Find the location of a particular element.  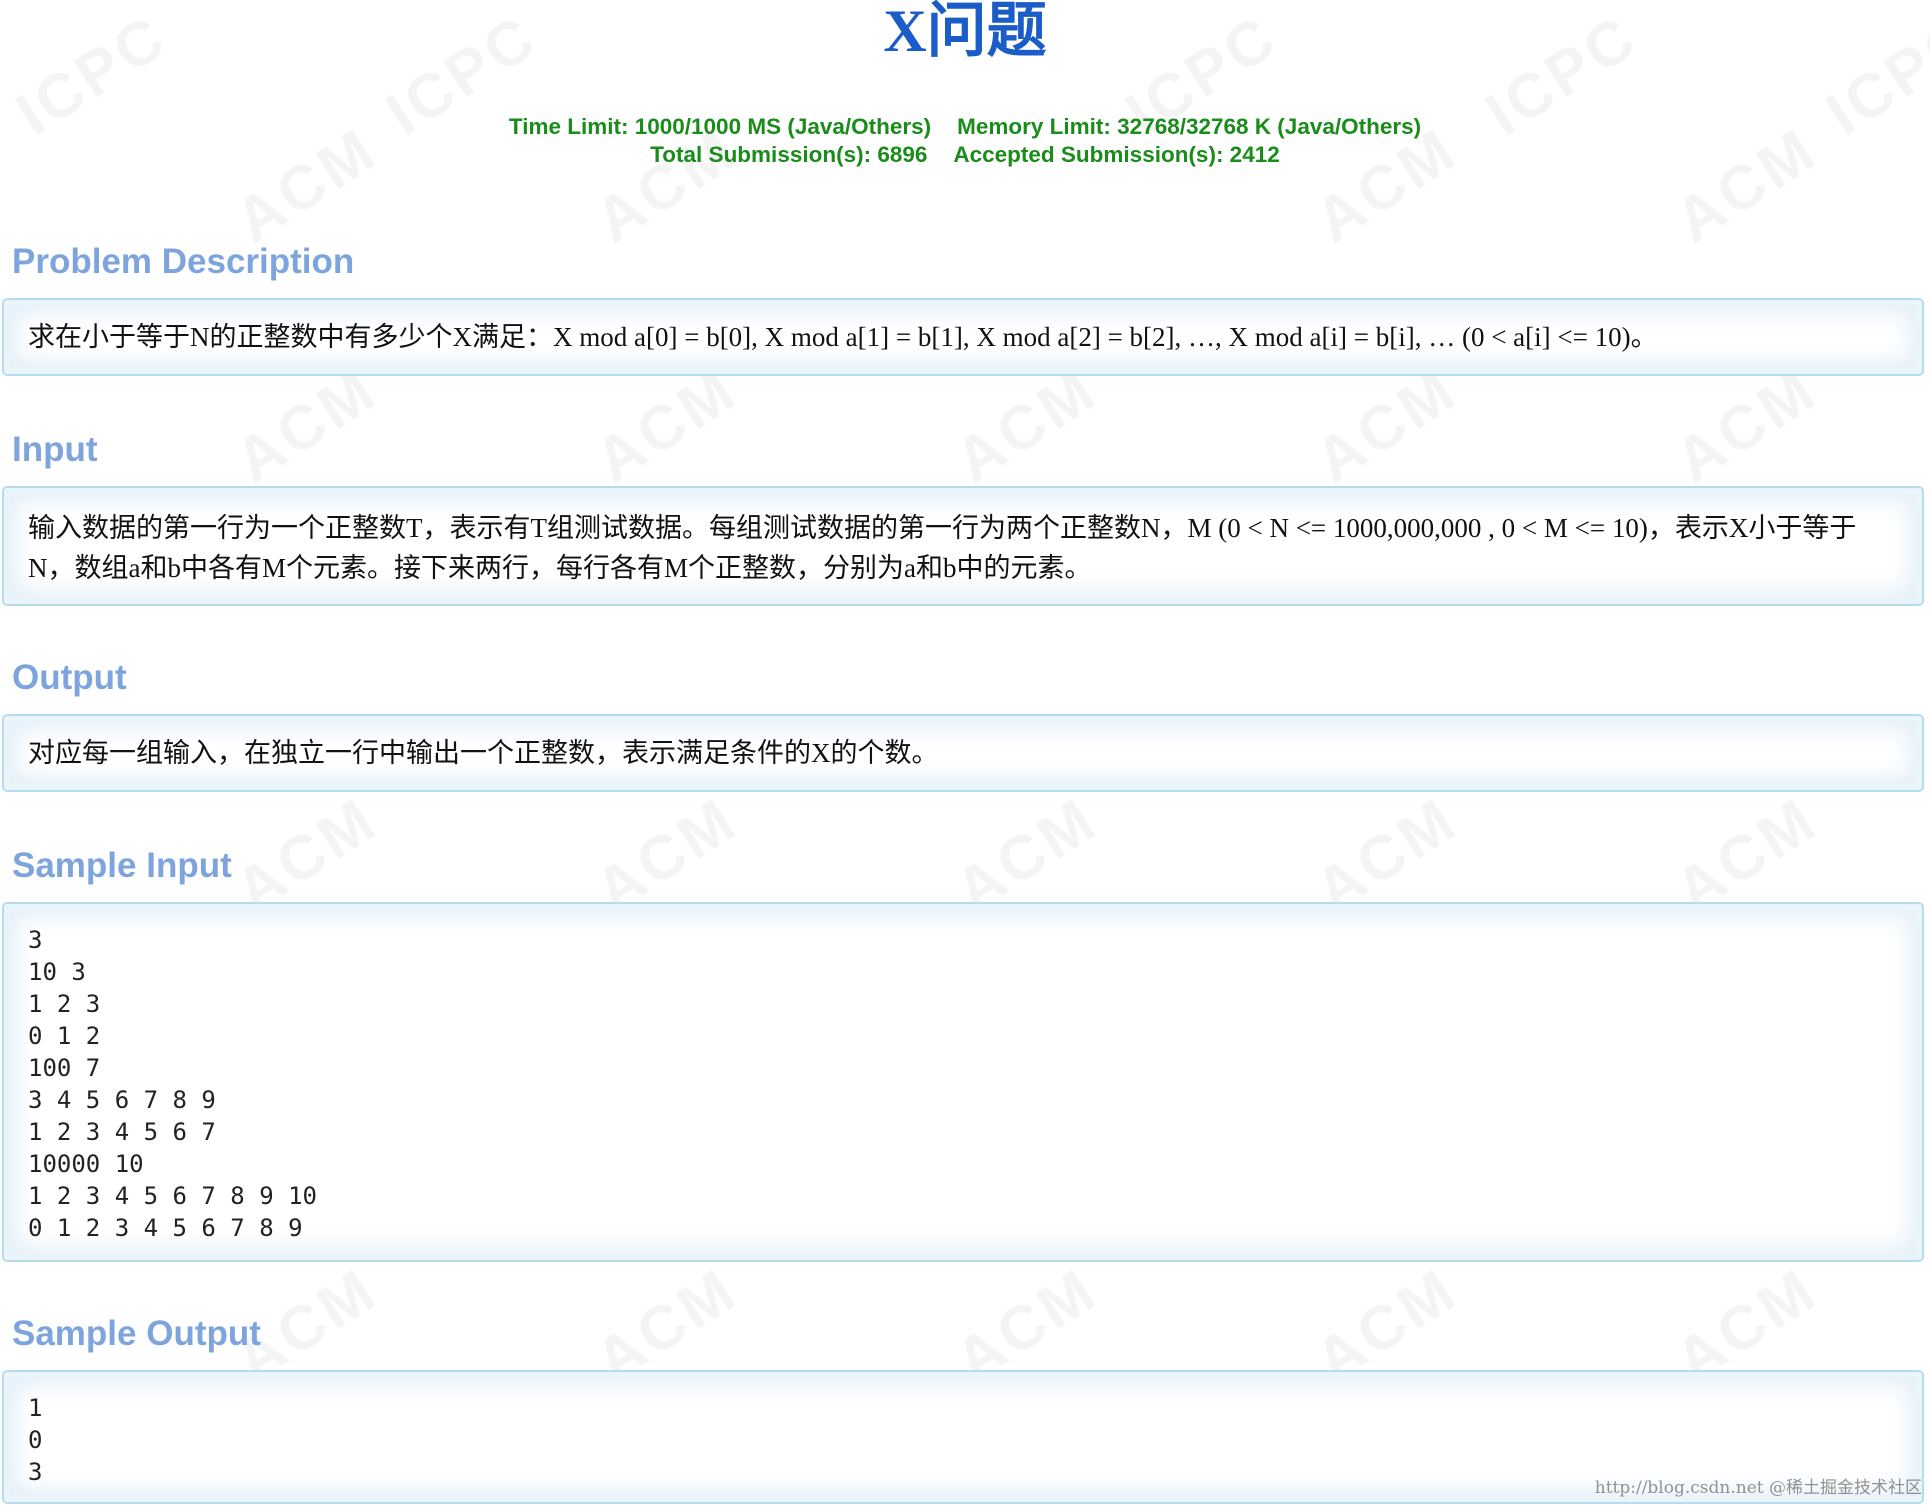

time-limit: Time Limit: 1000/1000 MS (Java/Others) is located at coordinates (720, 126).